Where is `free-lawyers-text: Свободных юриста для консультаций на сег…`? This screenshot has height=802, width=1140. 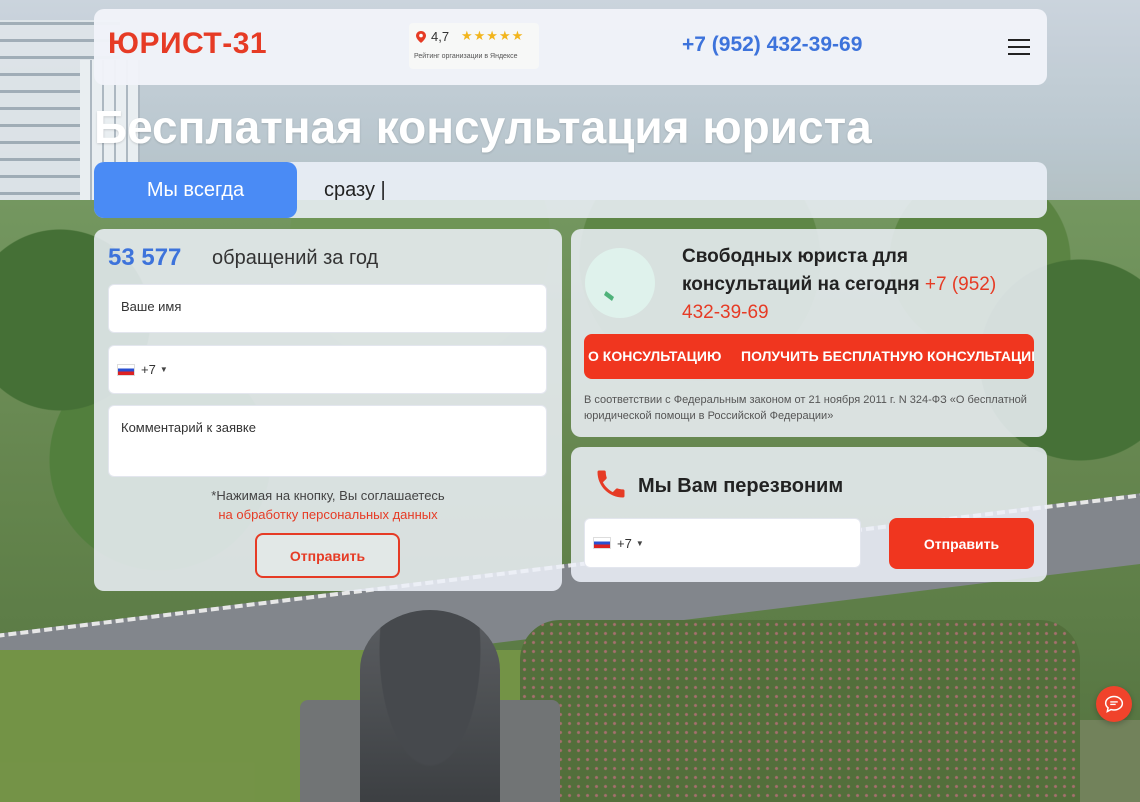
free-lawyers-text: Свободных юриста для консультаций на сег… is located at coordinates (857, 285).